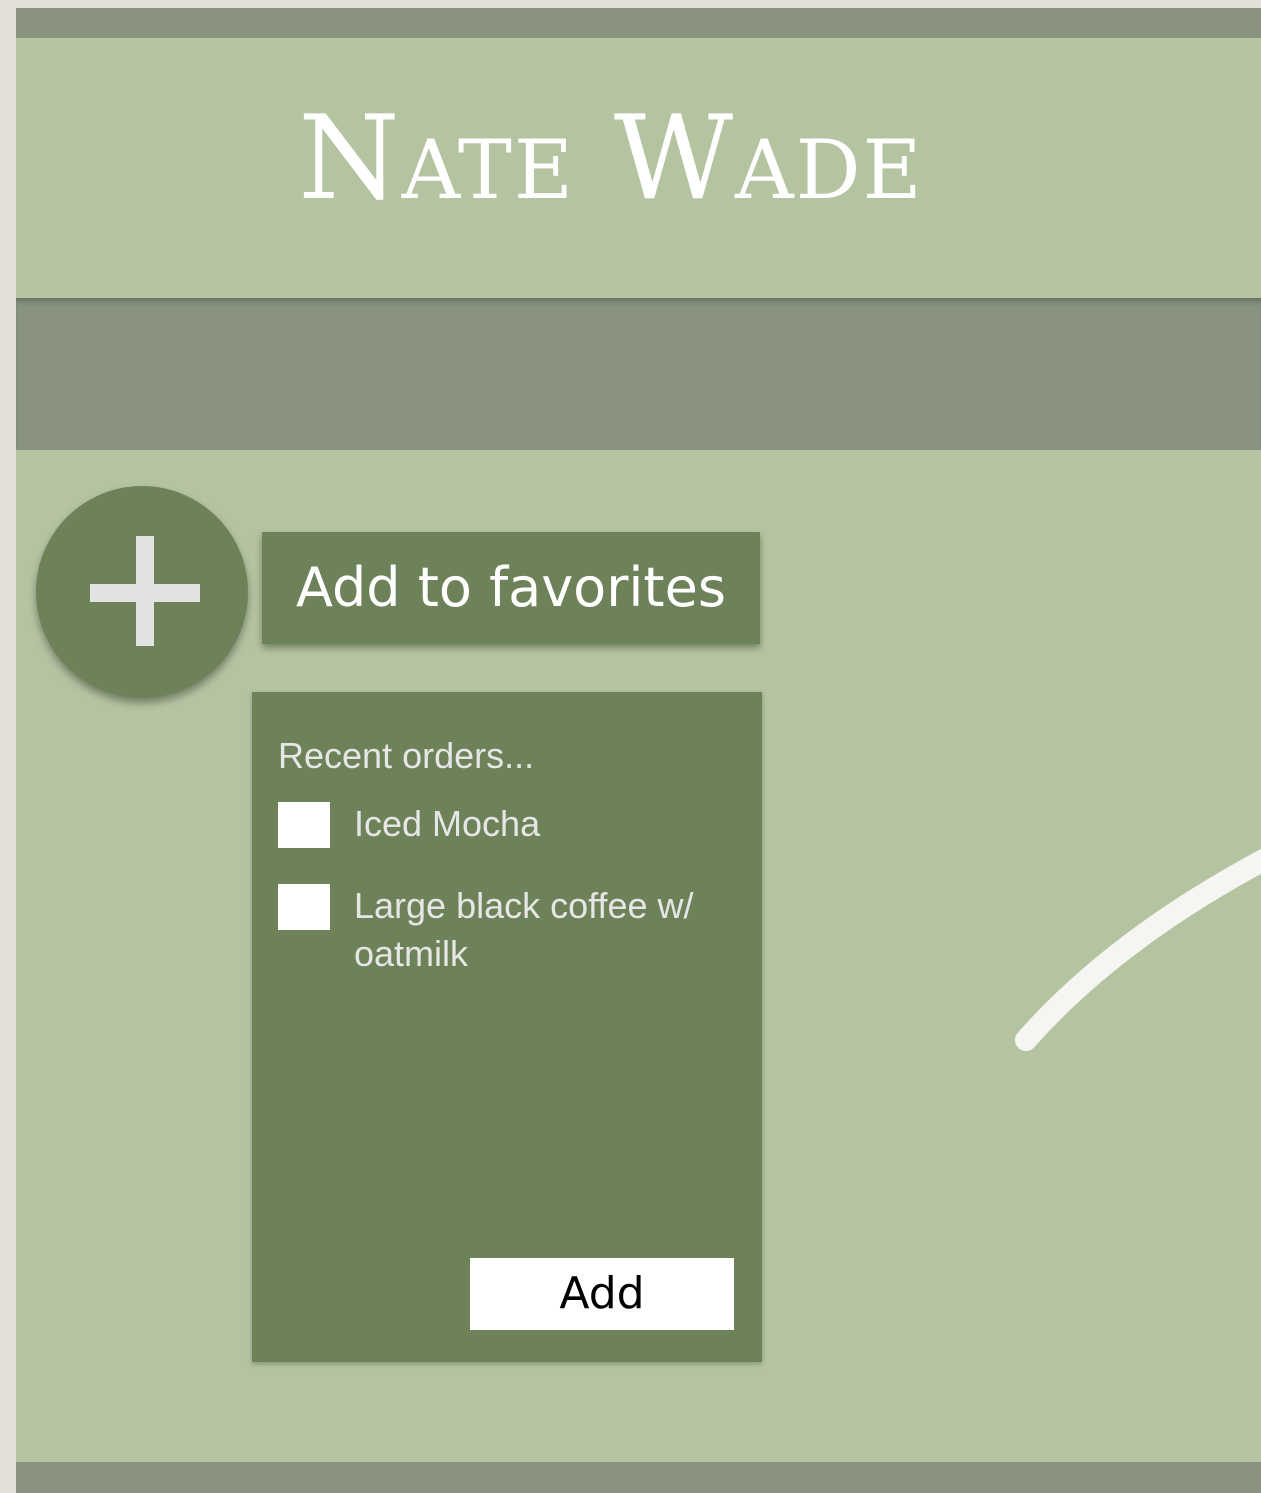 The image size is (1261, 1493). I want to click on top-strip, so click(638, 23).